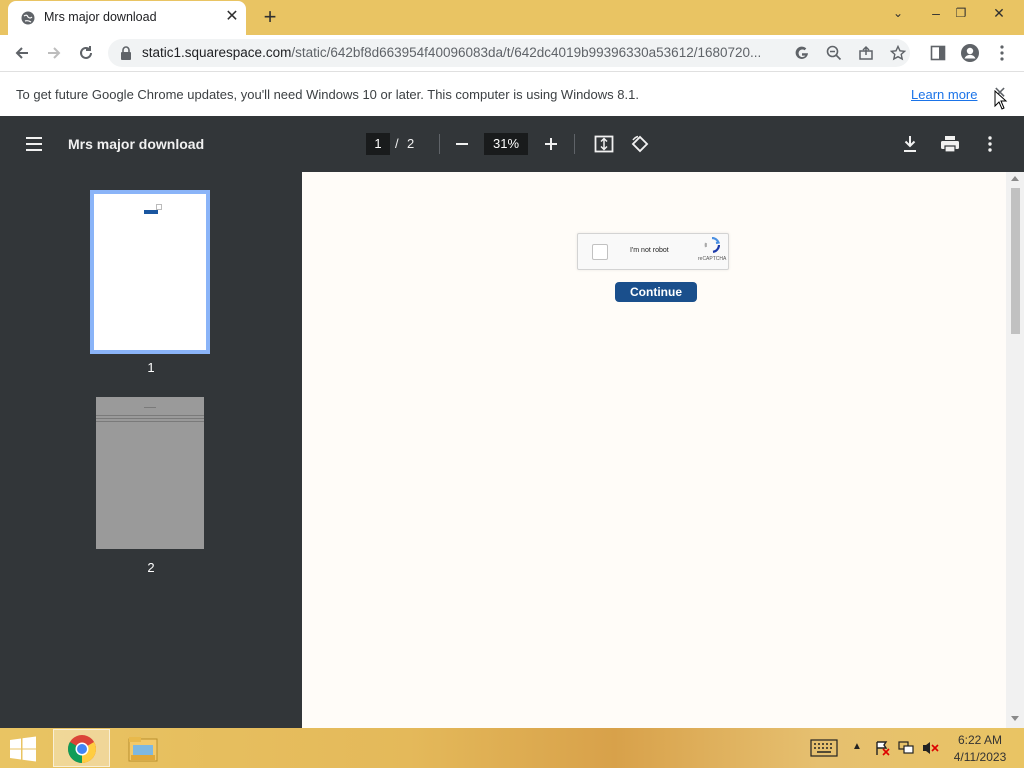 This screenshot has width=1024, height=768. I want to click on network-icon, so click(906, 748).